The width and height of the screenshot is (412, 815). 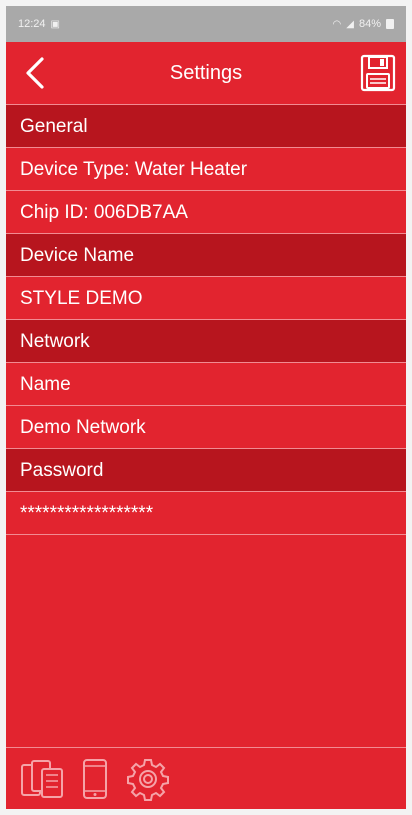 I want to click on devices-icon, so click(x=42, y=779).